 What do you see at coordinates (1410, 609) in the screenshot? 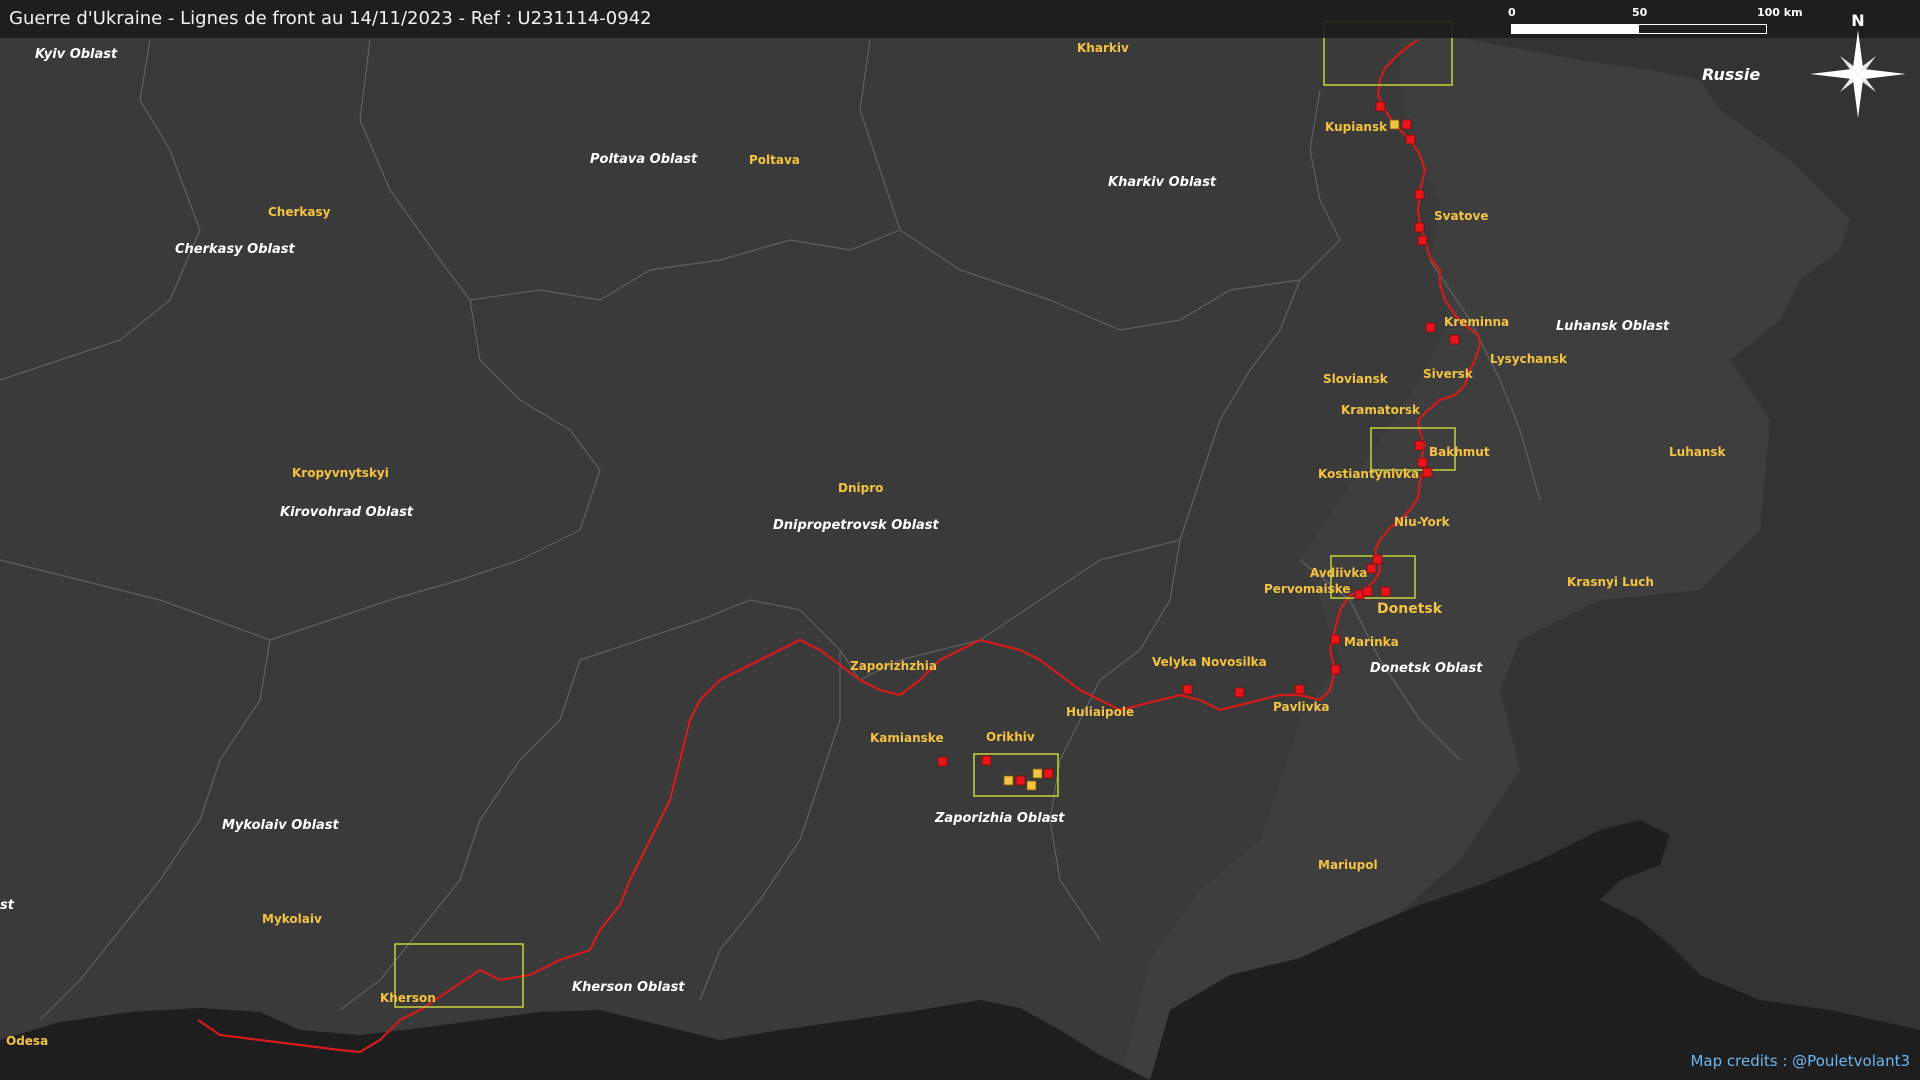
I see `city-label-major: Donetsk` at bounding box center [1410, 609].